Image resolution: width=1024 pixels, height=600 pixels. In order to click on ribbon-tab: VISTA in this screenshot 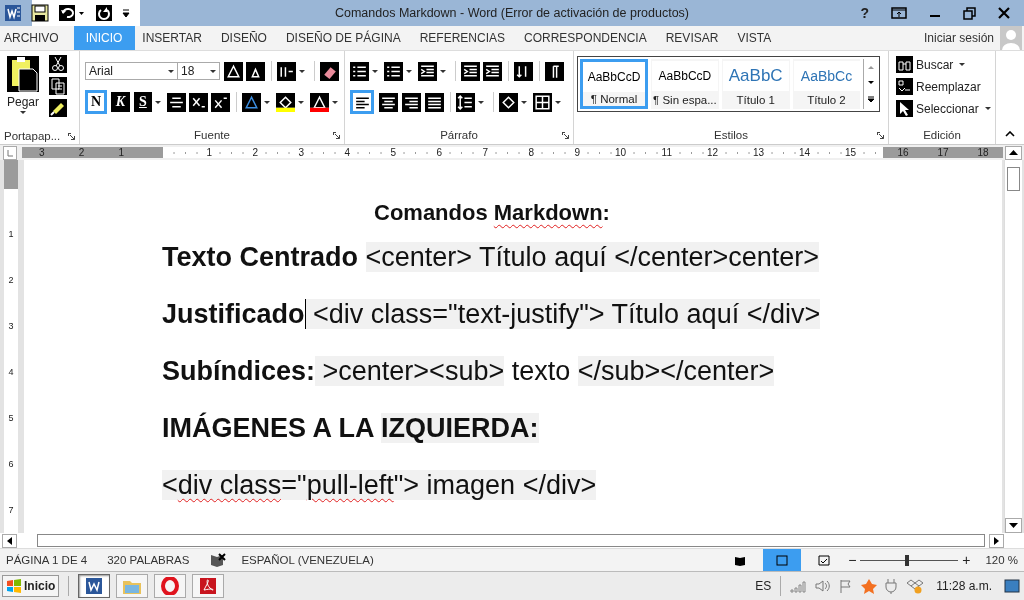, I will do `click(758, 38)`.